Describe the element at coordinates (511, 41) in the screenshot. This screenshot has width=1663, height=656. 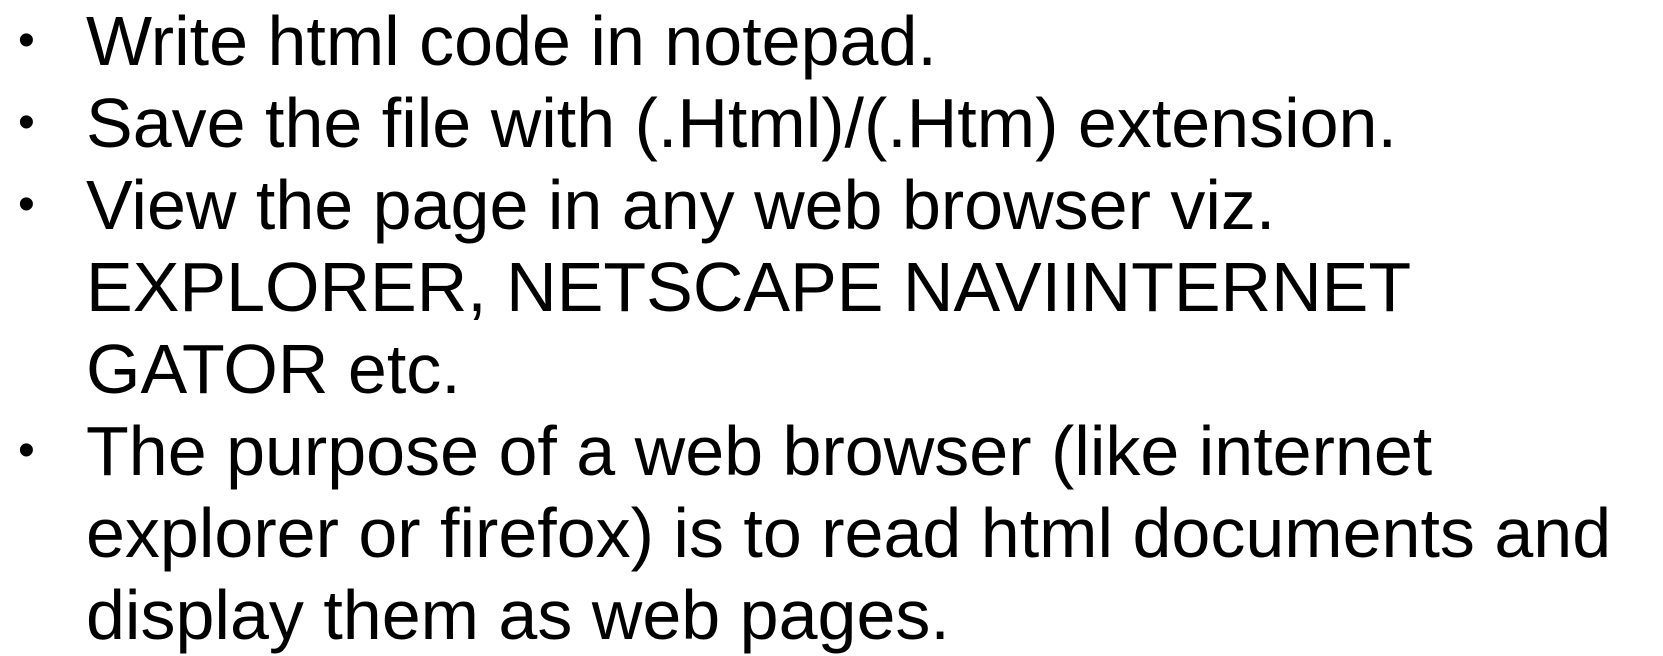
I see `bullet-text-line: Write html code in notepad.` at that location.